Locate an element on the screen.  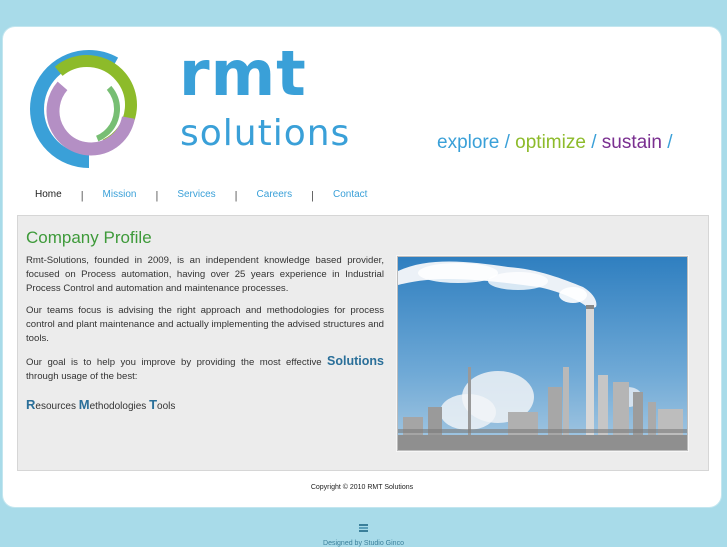
nav-contact: Contact is located at coordinates (350, 194).